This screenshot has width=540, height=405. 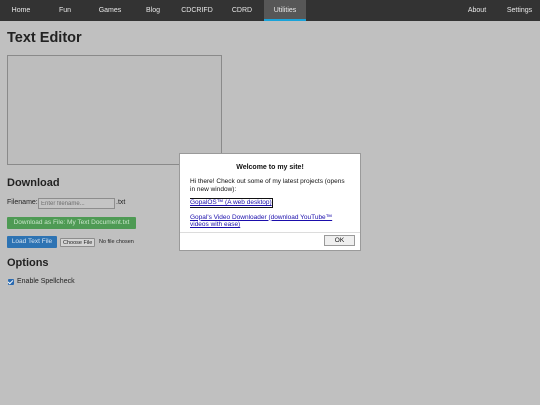 I want to click on dialog-title: Welcome to my site!, so click(x=270, y=167).